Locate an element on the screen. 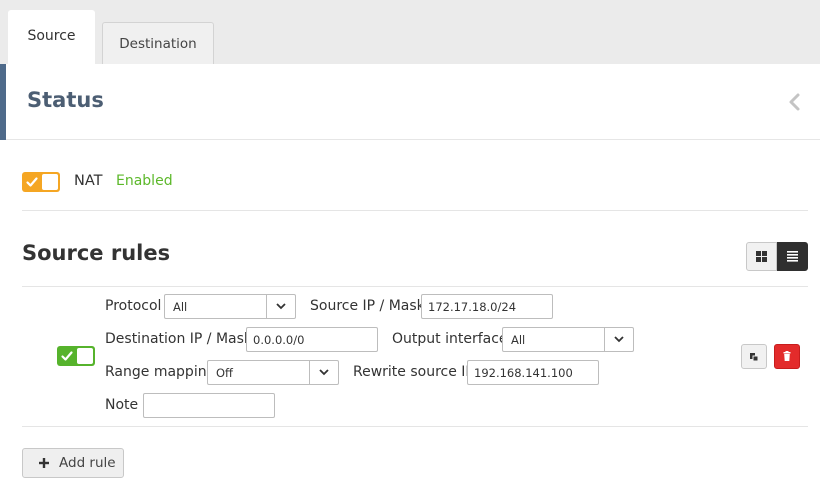 This screenshot has height=498, width=820. protocol-label: Protocol is located at coordinates (133, 306).